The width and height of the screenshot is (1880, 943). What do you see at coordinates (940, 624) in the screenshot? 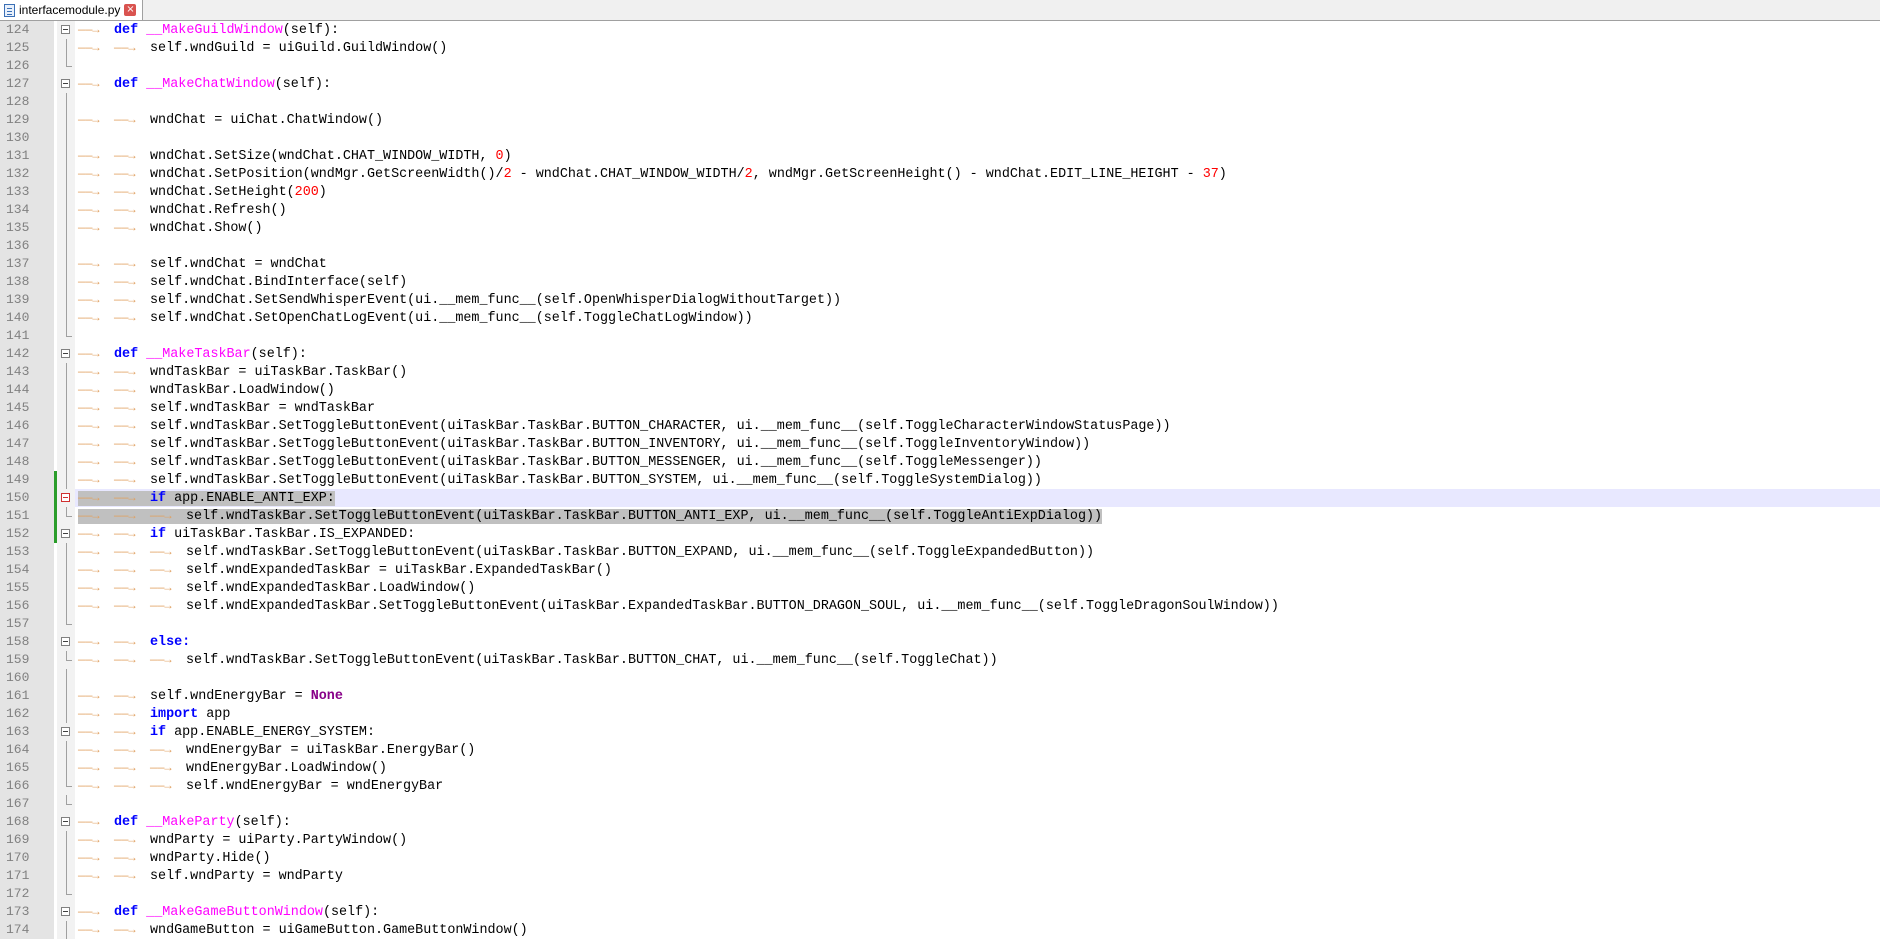
I see `code-line: 157` at bounding box center [940, 624].